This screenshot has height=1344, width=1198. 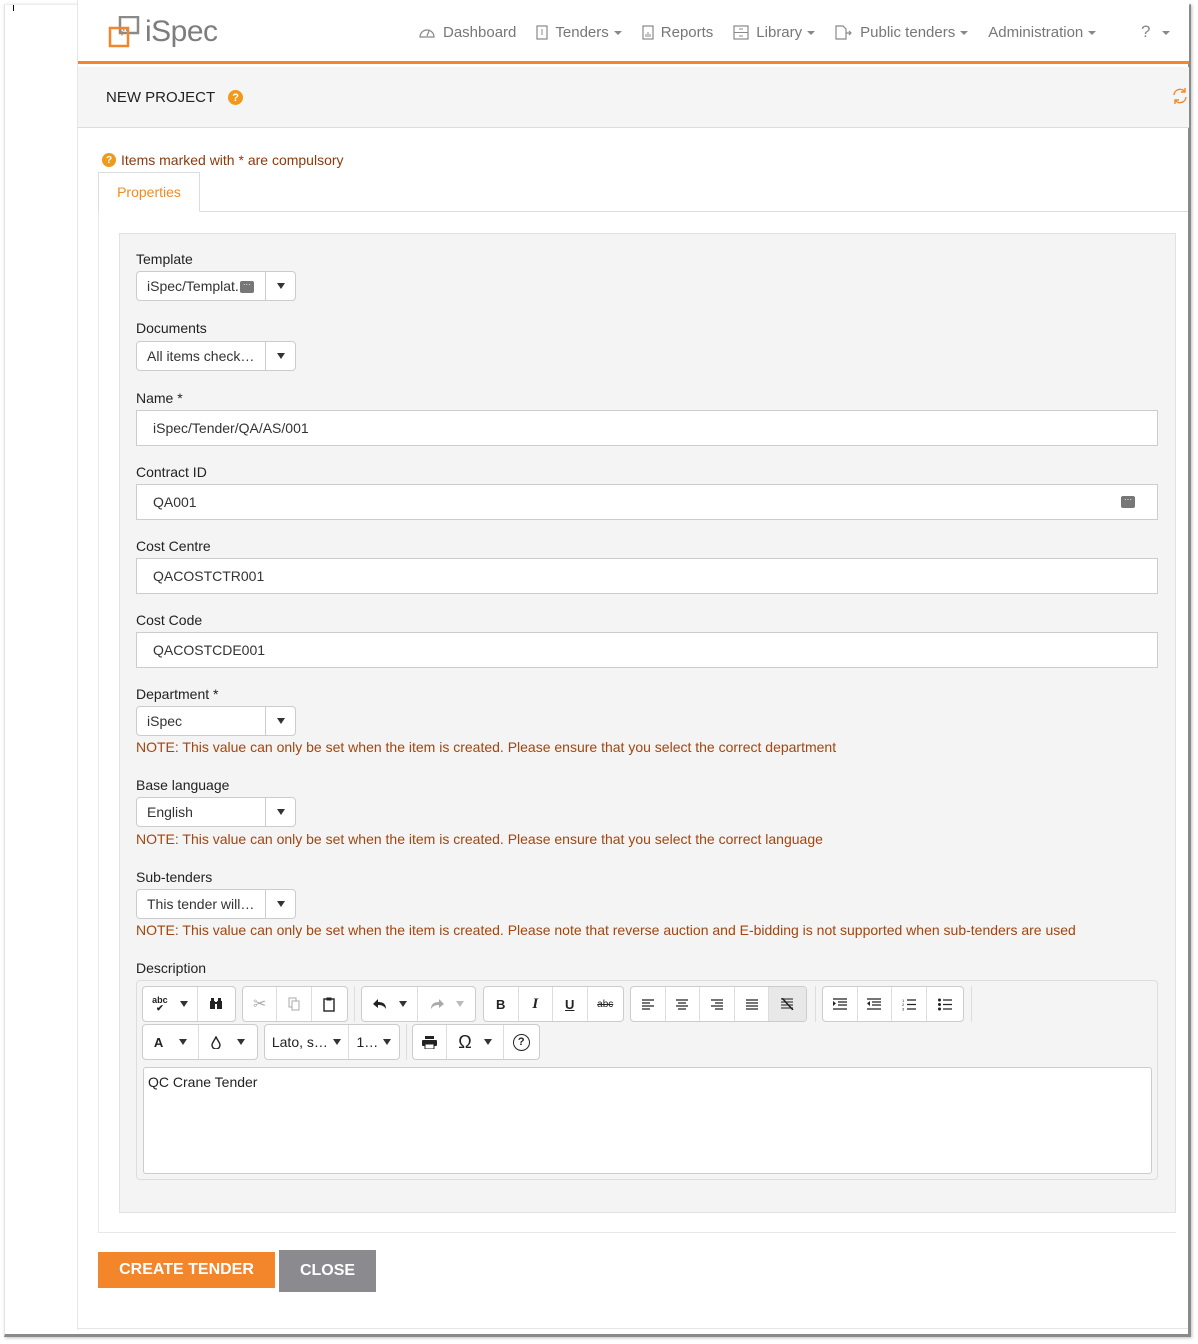 What do you see at coordinates (536, 1004) in the screenshot?
I see `italic-button: I` at bounding box center [536, 1004].